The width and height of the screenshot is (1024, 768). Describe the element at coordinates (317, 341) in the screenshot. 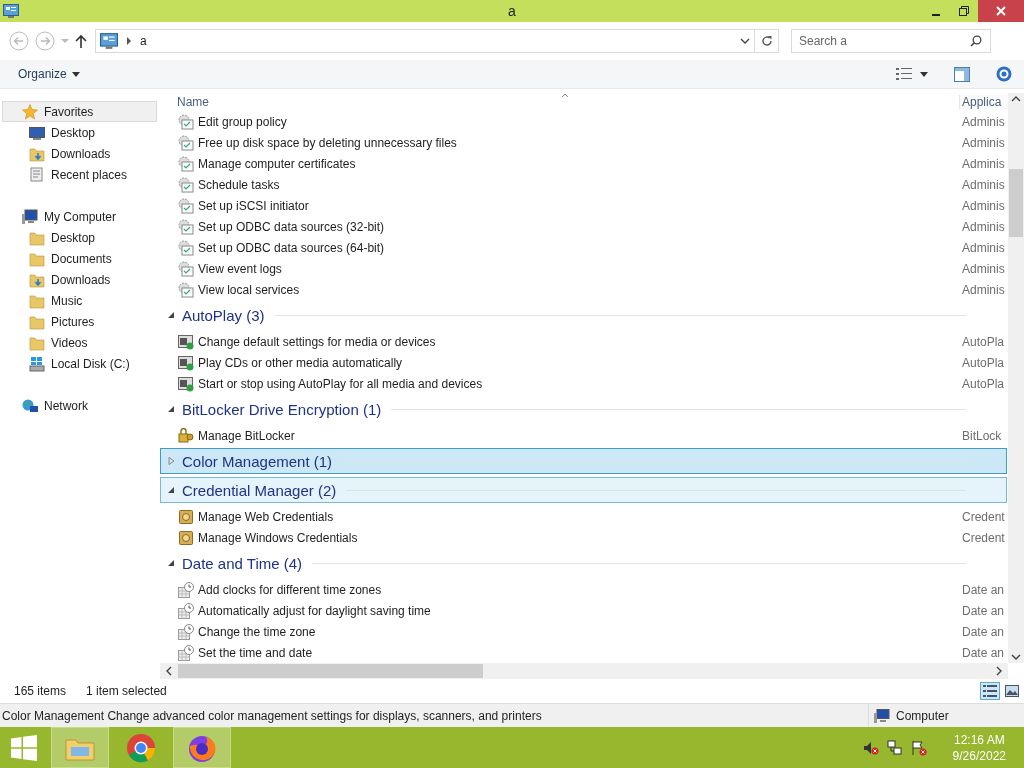

I see `item-link: Change default settings for media or devices` at that location.